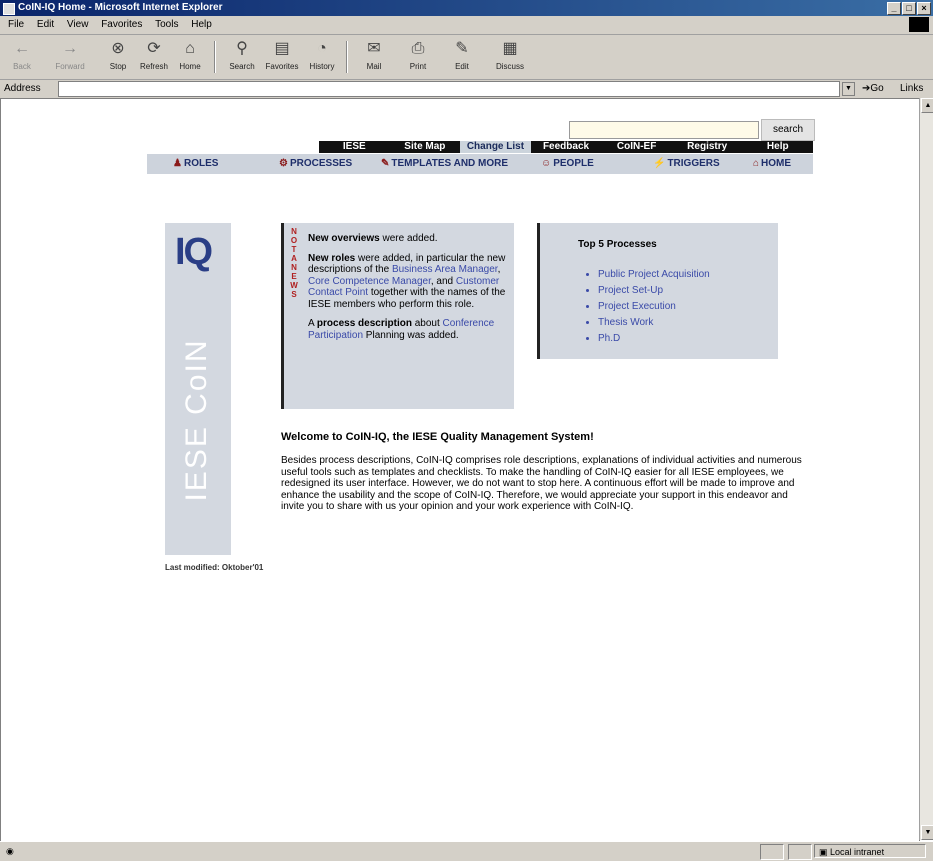 This screenshot has height=861, width=933. Describe the element at coordinates (919, 24) in the screenshot. I see `windows-logo-throbber` at that location.